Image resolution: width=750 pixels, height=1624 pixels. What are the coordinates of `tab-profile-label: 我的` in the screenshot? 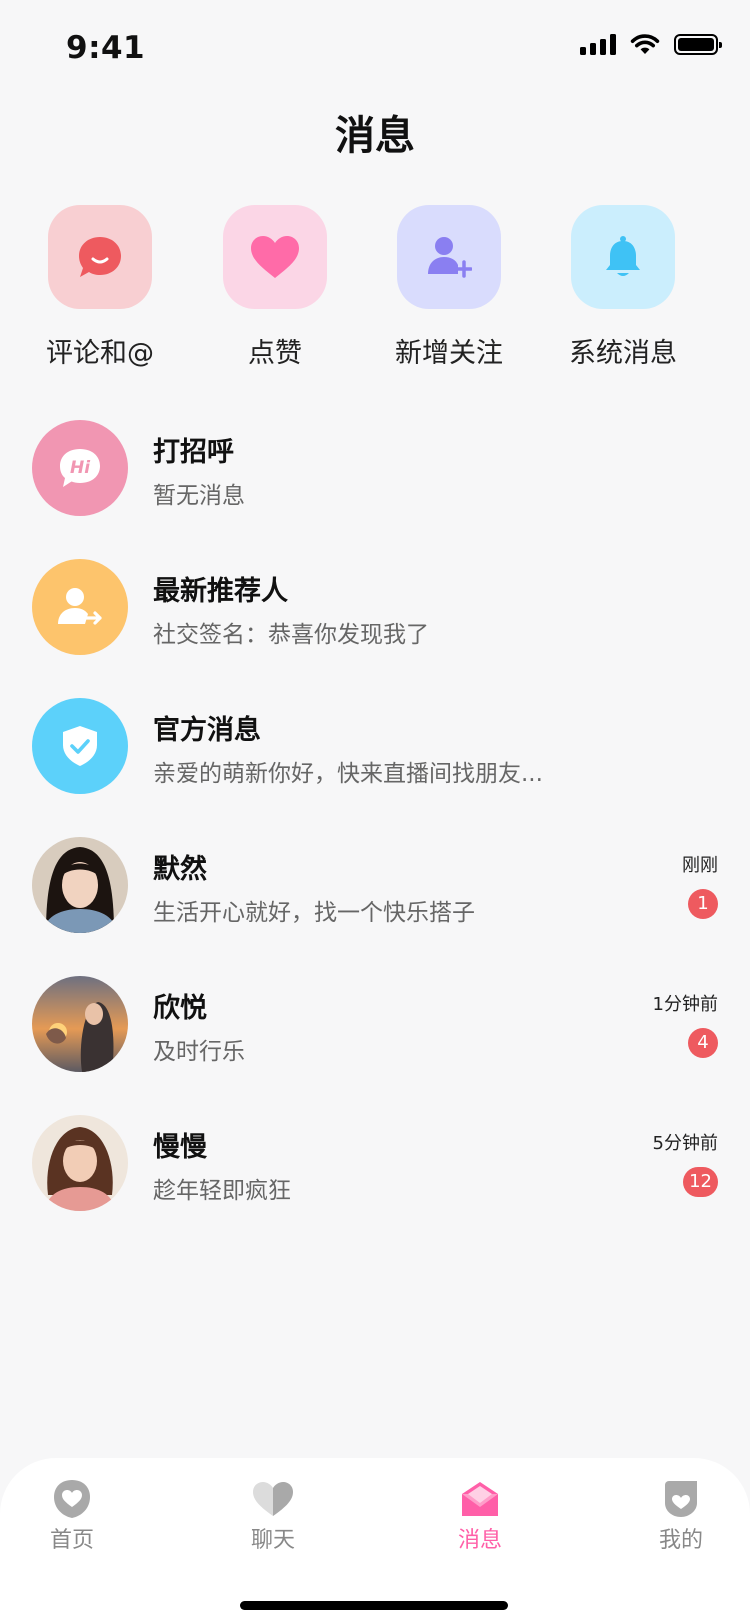 It's located at (680, 1540).